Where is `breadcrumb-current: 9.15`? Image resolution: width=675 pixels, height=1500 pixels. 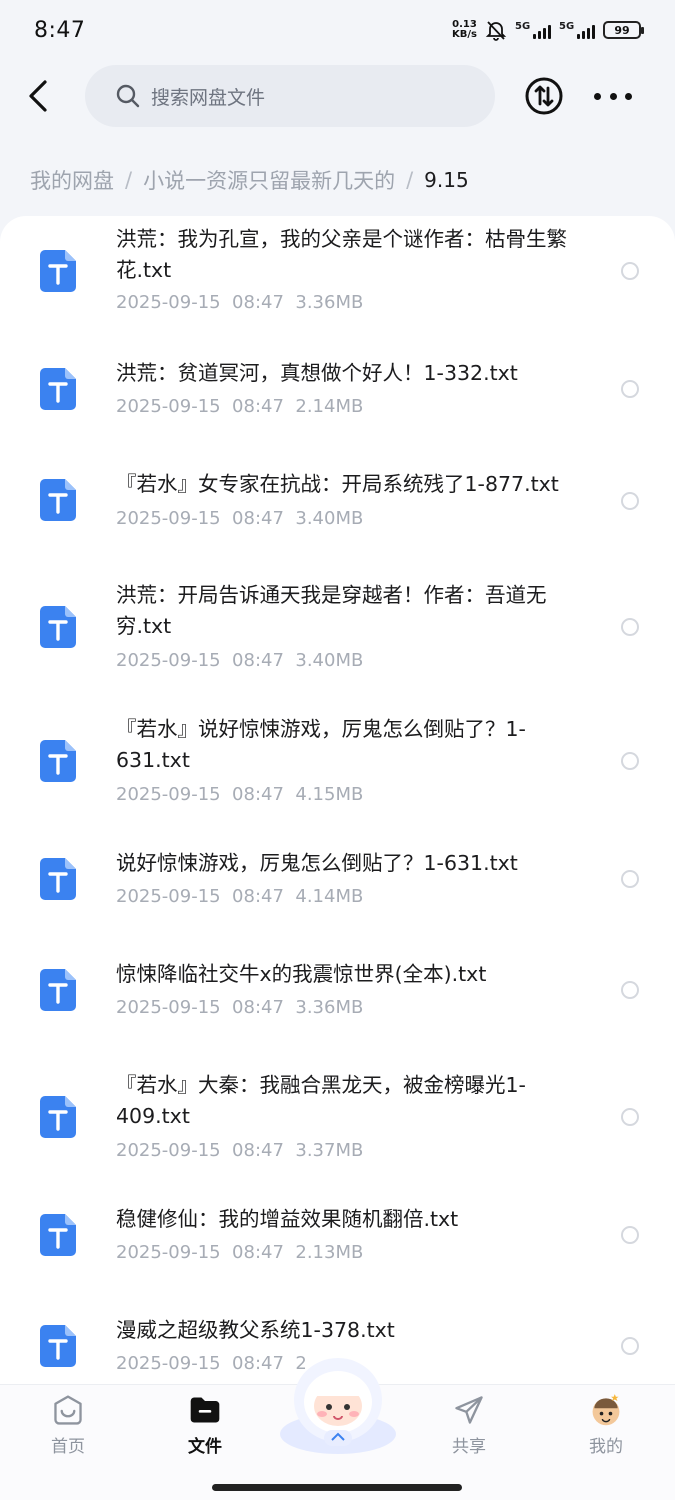
breadcrumb-current: 9.15 is located at coordinates (446, 180).